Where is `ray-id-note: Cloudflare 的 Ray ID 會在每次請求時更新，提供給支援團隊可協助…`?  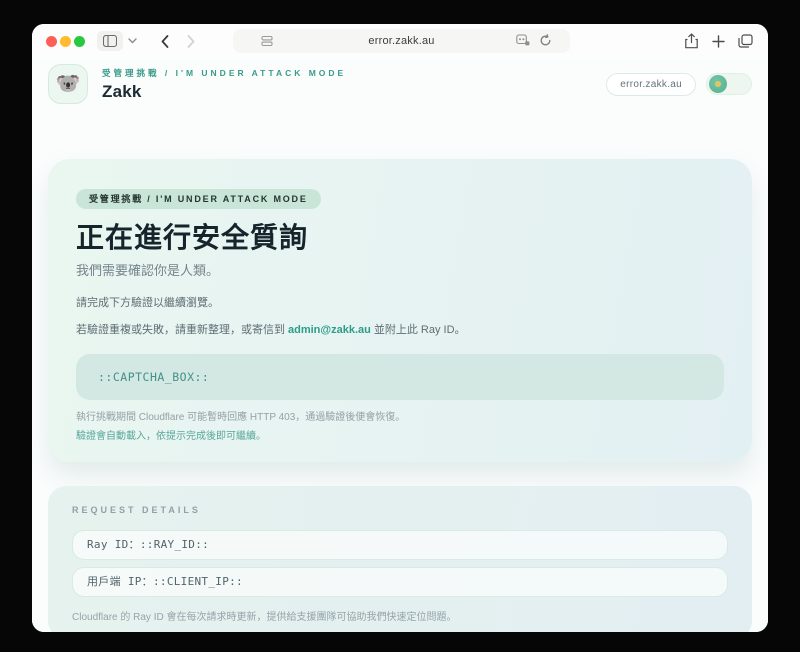
ray-id-note: Cloudflare 的 Ray ID 會在每次請求時更新，提供給支援團隊可協助… is located at coordinates (264, 617).